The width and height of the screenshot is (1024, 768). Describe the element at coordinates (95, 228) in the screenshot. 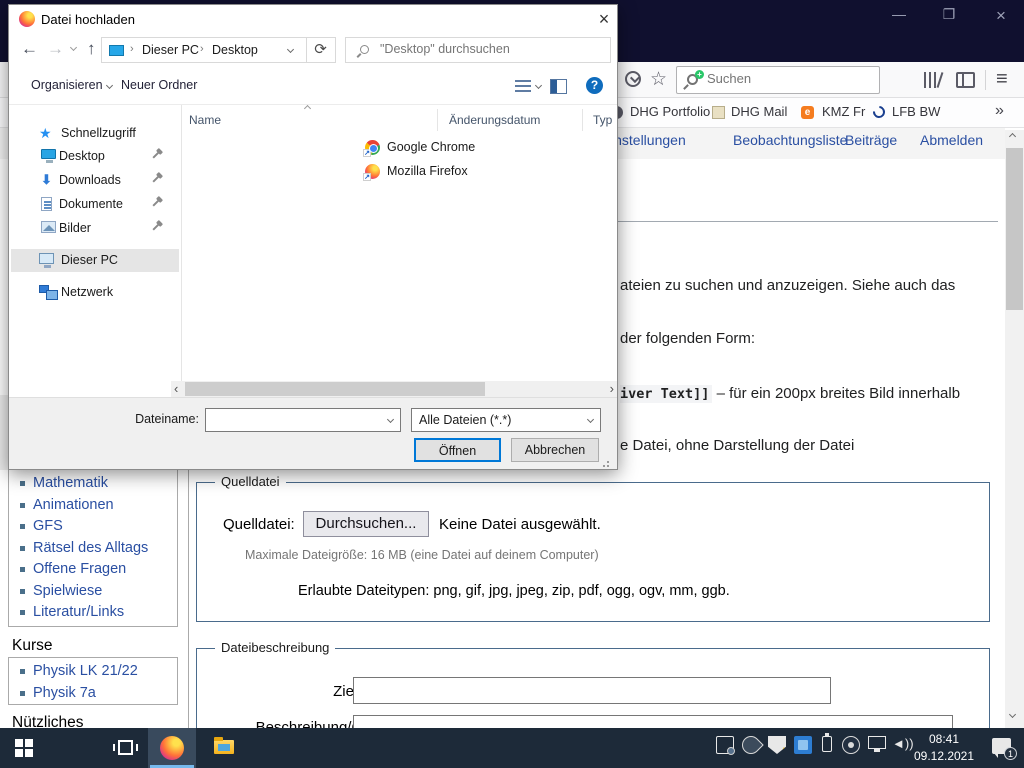

I see `sidebar-item-bilder: Bilder` at that location.